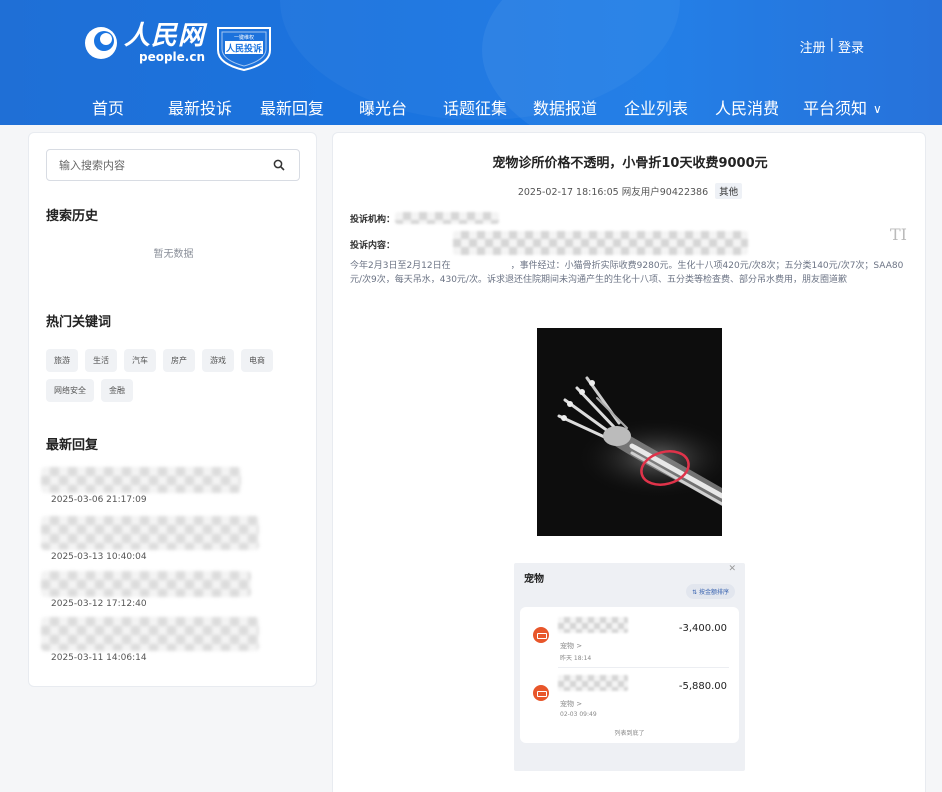 This screenshot has width=942, height=792. What do you see at coordinates (99, 500) in the screenshot?
I see `reply-time: 2025-03-06 21:17:09` at bounding box center [99, 500].